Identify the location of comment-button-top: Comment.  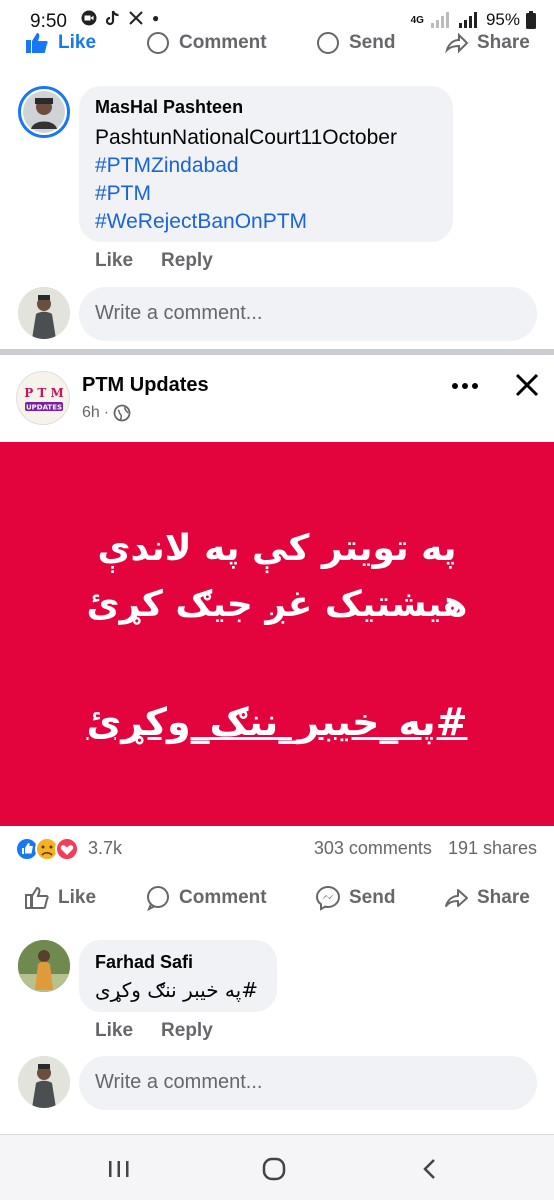
(206, 43).